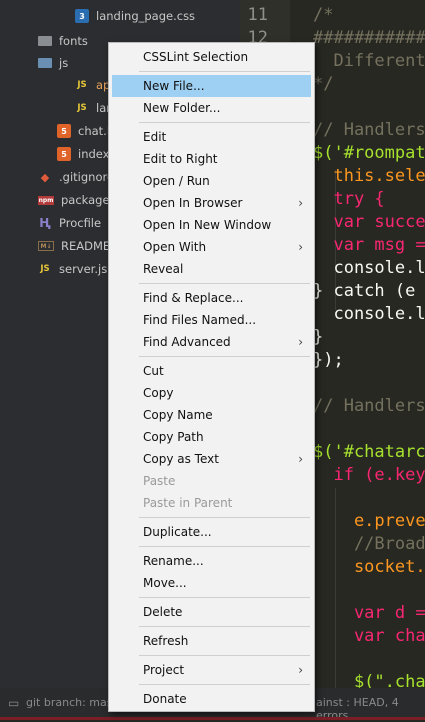 The width and height of the screenshot is (425, 722). Describe the element at coordinates (369, 38) in the screenshot. I see `code-line: ############` at that location.